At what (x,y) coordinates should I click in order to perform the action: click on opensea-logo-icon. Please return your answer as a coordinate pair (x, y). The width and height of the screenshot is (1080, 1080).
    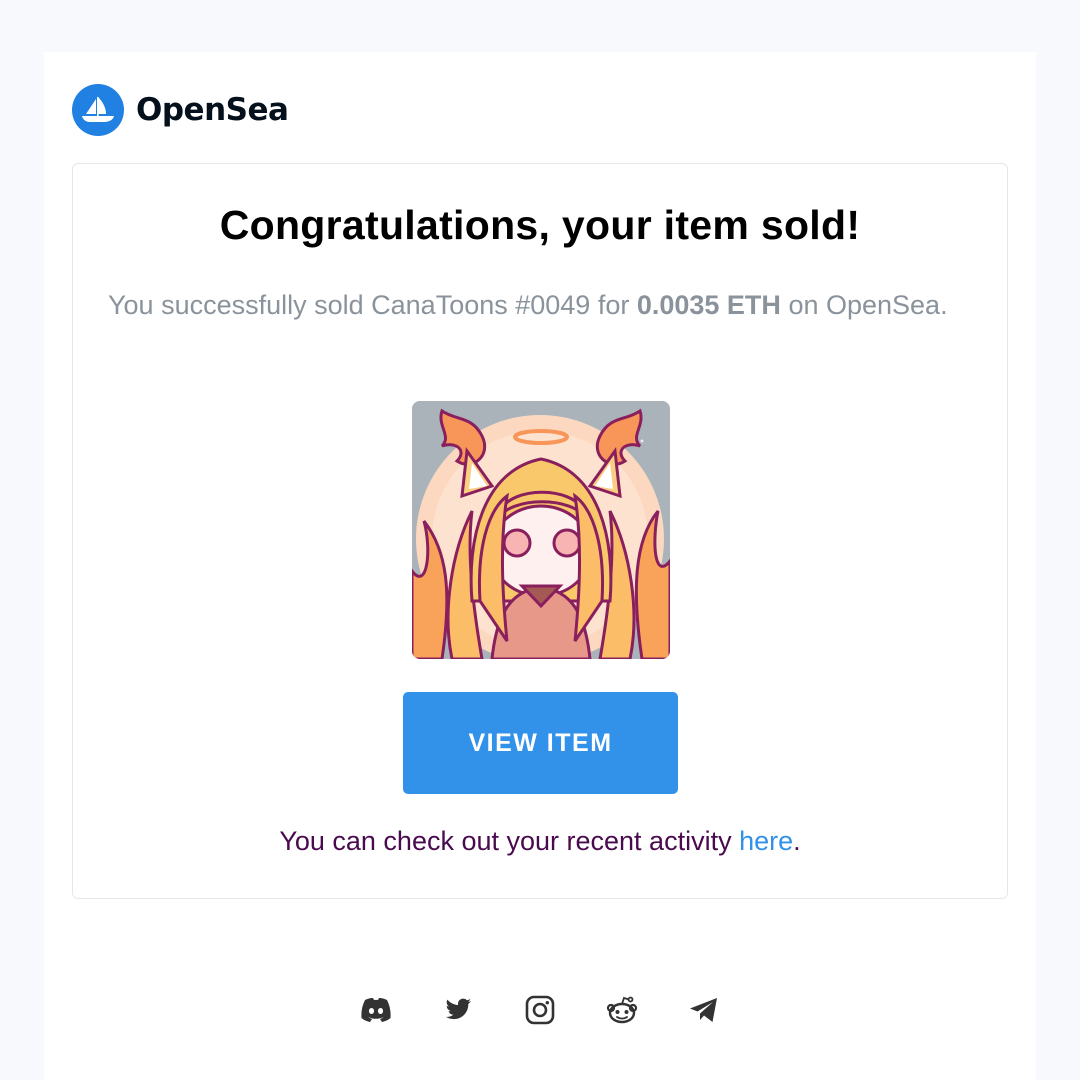
    Looking at the image, I should click on (98, 110).